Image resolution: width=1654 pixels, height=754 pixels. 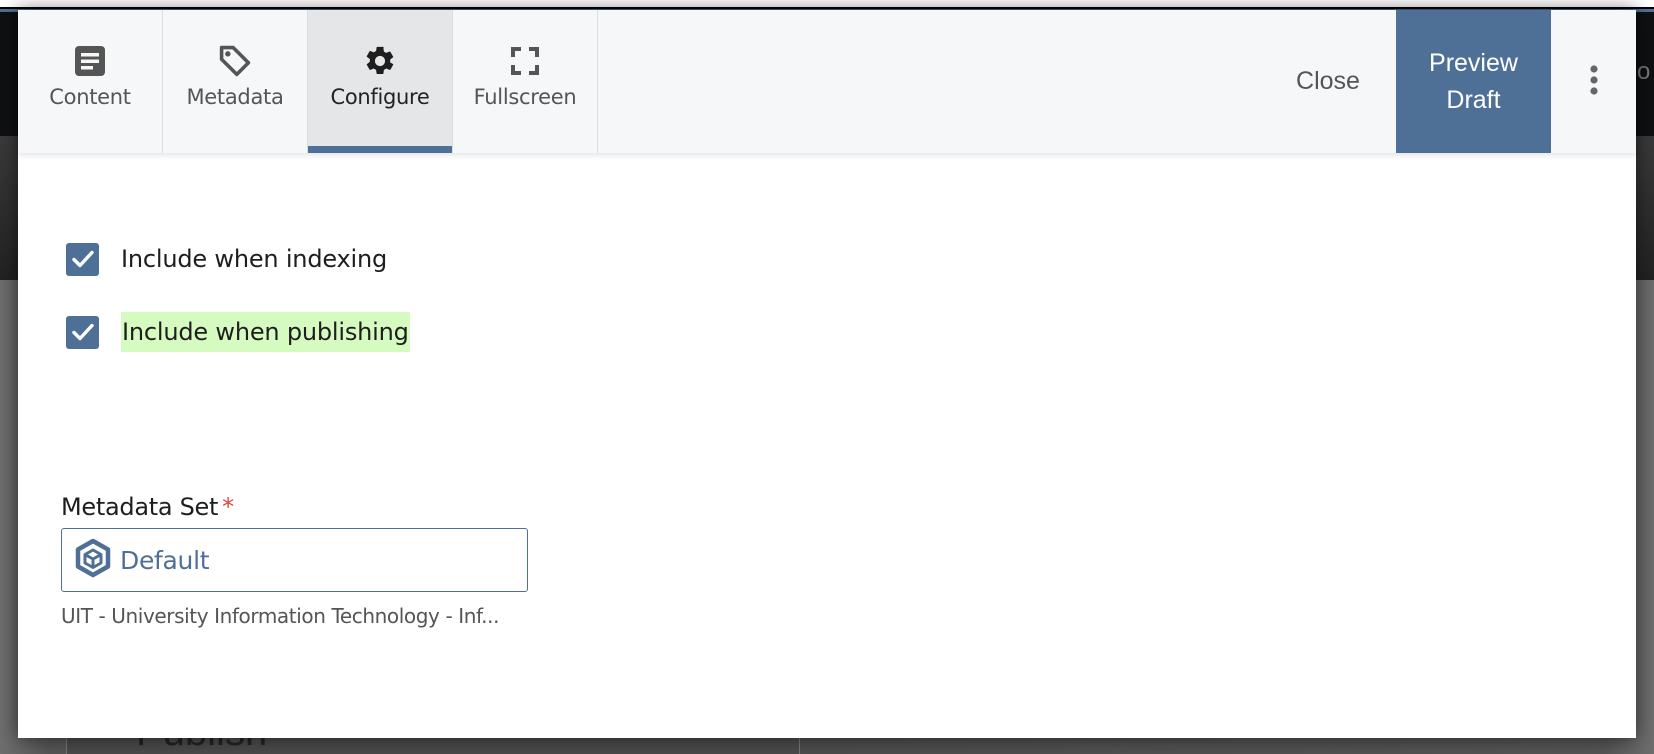 I want to click on tab-configure-label: Configure, so click(x=380, y=97).